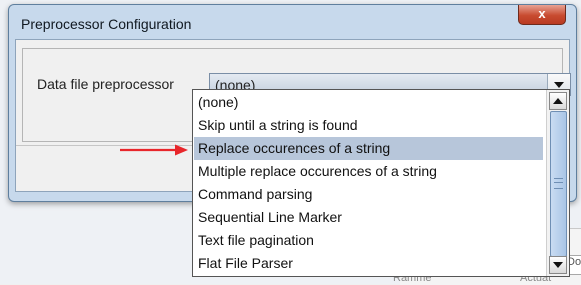 This screenshot has width=581, height=285. I want to click on red-arrow-icon, so click(154, 150).